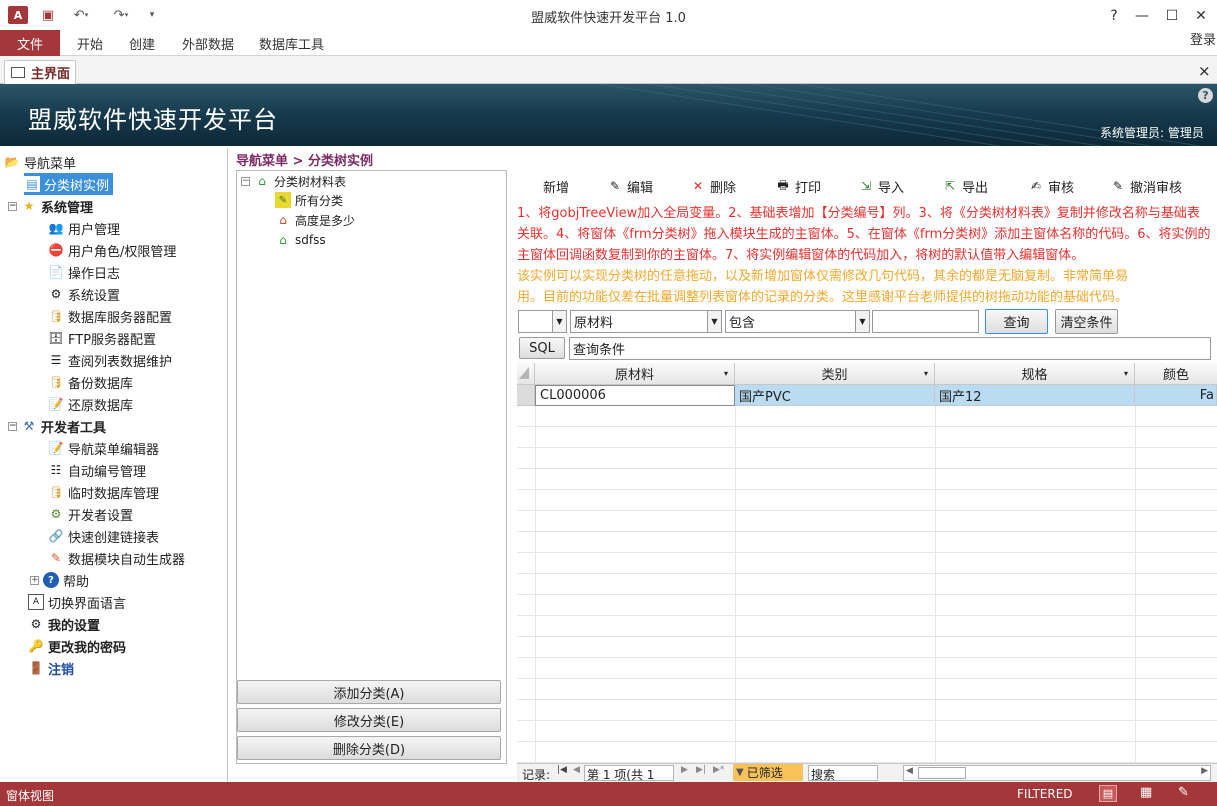 The height and width of the screenshot is (806, 1217). Describe the element at coordinates (1201, 16) in the screenshot. I see `close-button: ✕` at that location.